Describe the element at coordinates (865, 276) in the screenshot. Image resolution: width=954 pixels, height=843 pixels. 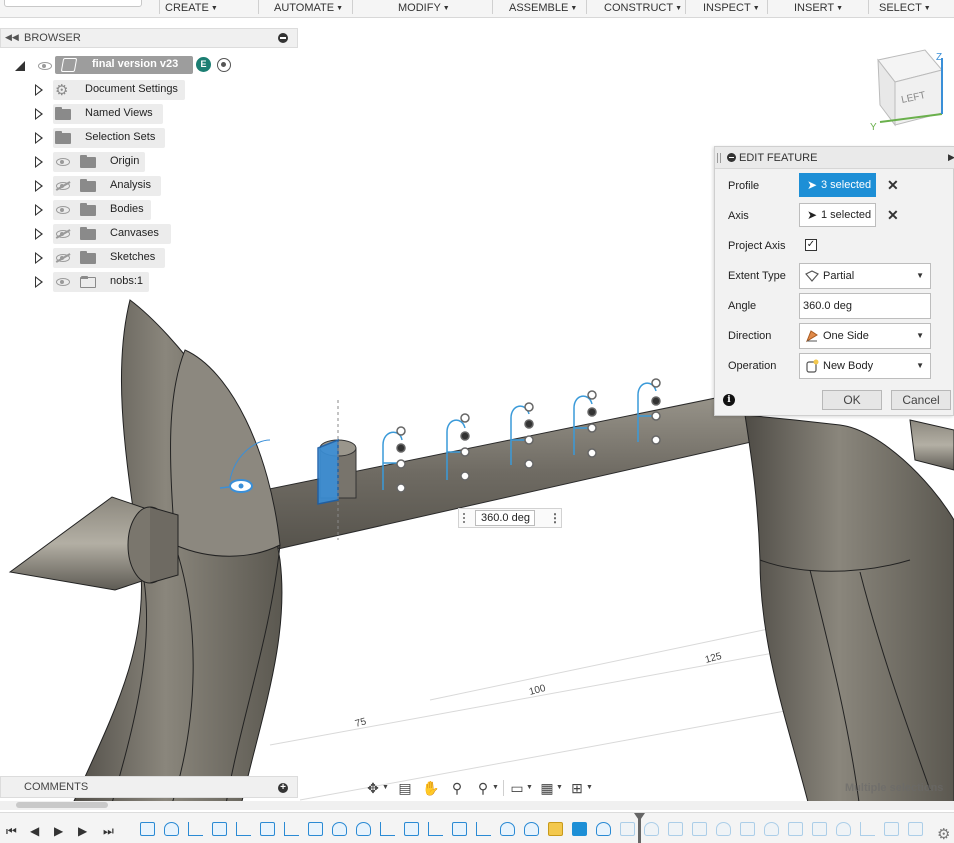
I see `extent-type-select: Partial ▼` at that location.